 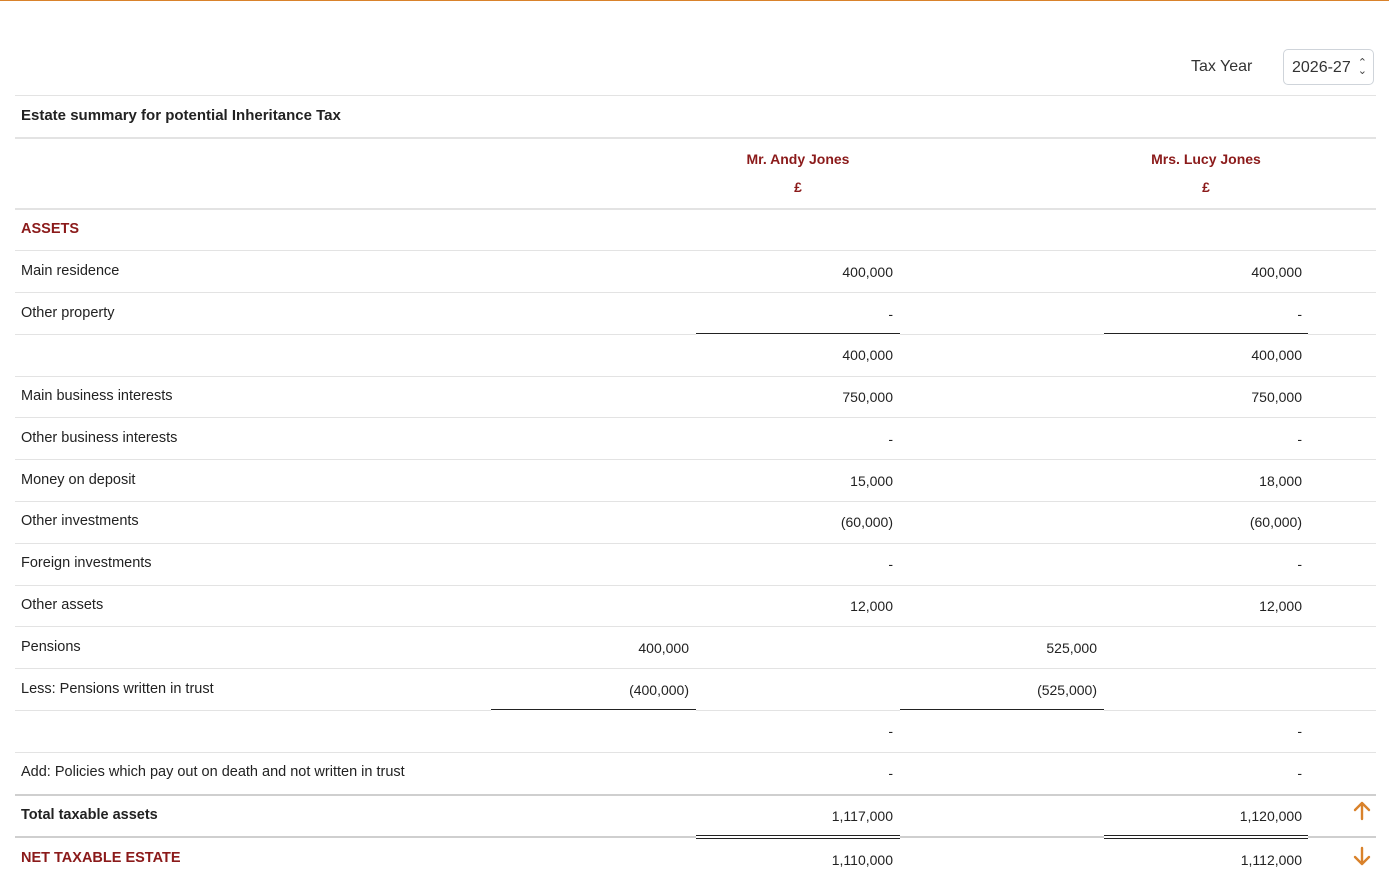 What do you see at coordinates (62, 605) in the screenshot?
I see `row-label-other-assets: Other assets` at bounding box center [62, 605].